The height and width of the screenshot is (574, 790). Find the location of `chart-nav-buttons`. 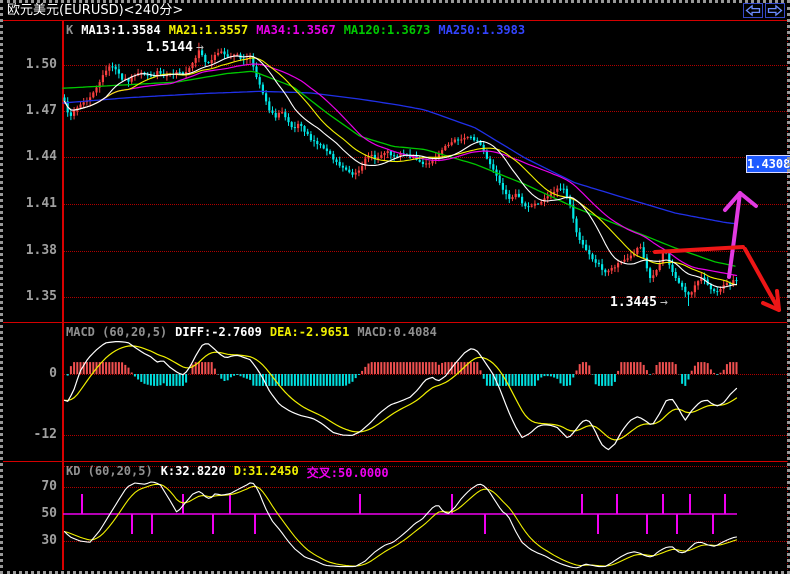

chart-nav-buttons is located at coordinates (764, 10).